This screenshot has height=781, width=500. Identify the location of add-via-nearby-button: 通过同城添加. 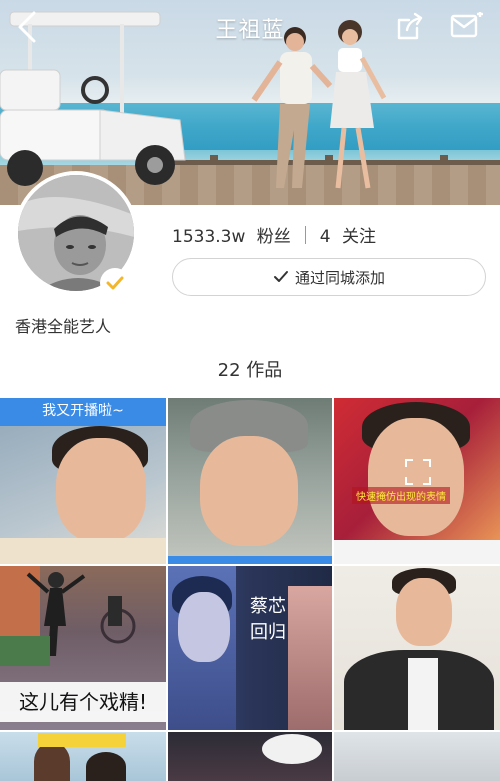
(329, 277).